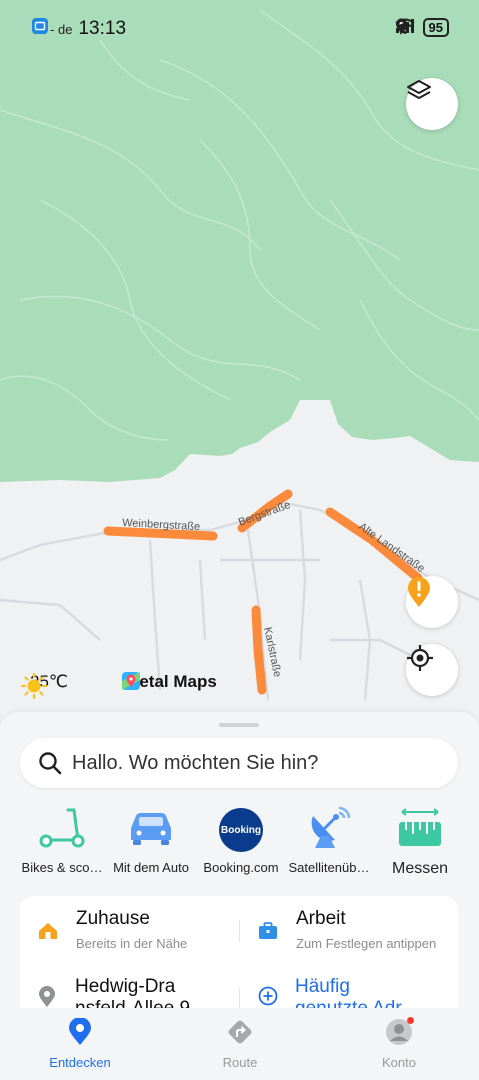  I want to click on map-layers-button, so click(432, 104).